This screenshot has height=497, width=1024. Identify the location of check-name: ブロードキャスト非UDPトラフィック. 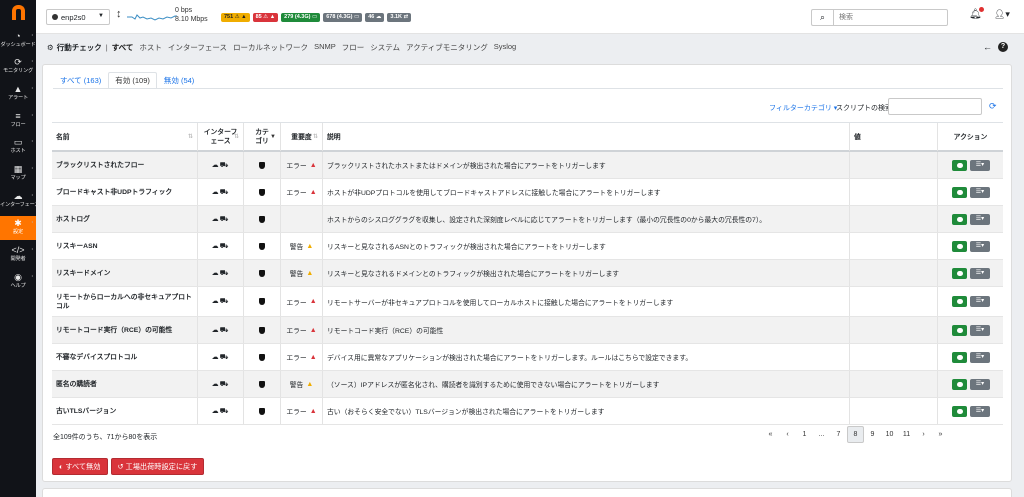
(125, 192).